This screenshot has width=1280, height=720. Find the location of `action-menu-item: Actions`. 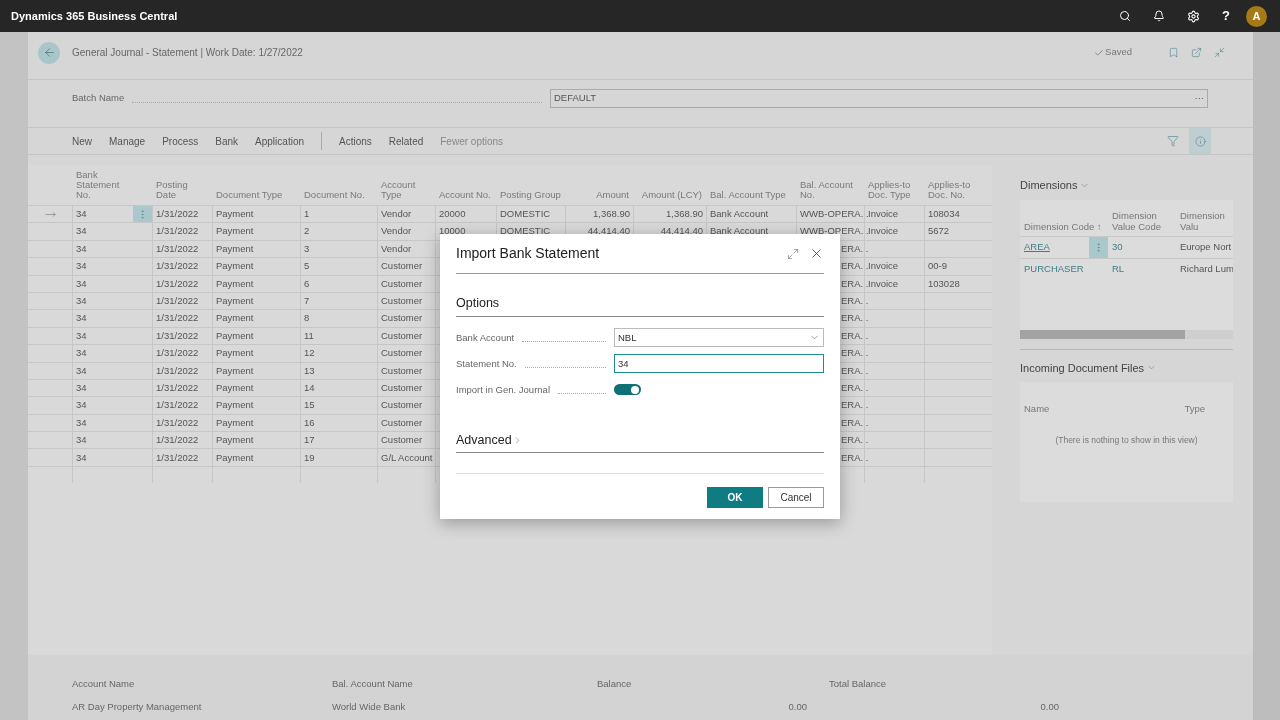

action-menu-item: Actions is located at coordinates (355, 141).